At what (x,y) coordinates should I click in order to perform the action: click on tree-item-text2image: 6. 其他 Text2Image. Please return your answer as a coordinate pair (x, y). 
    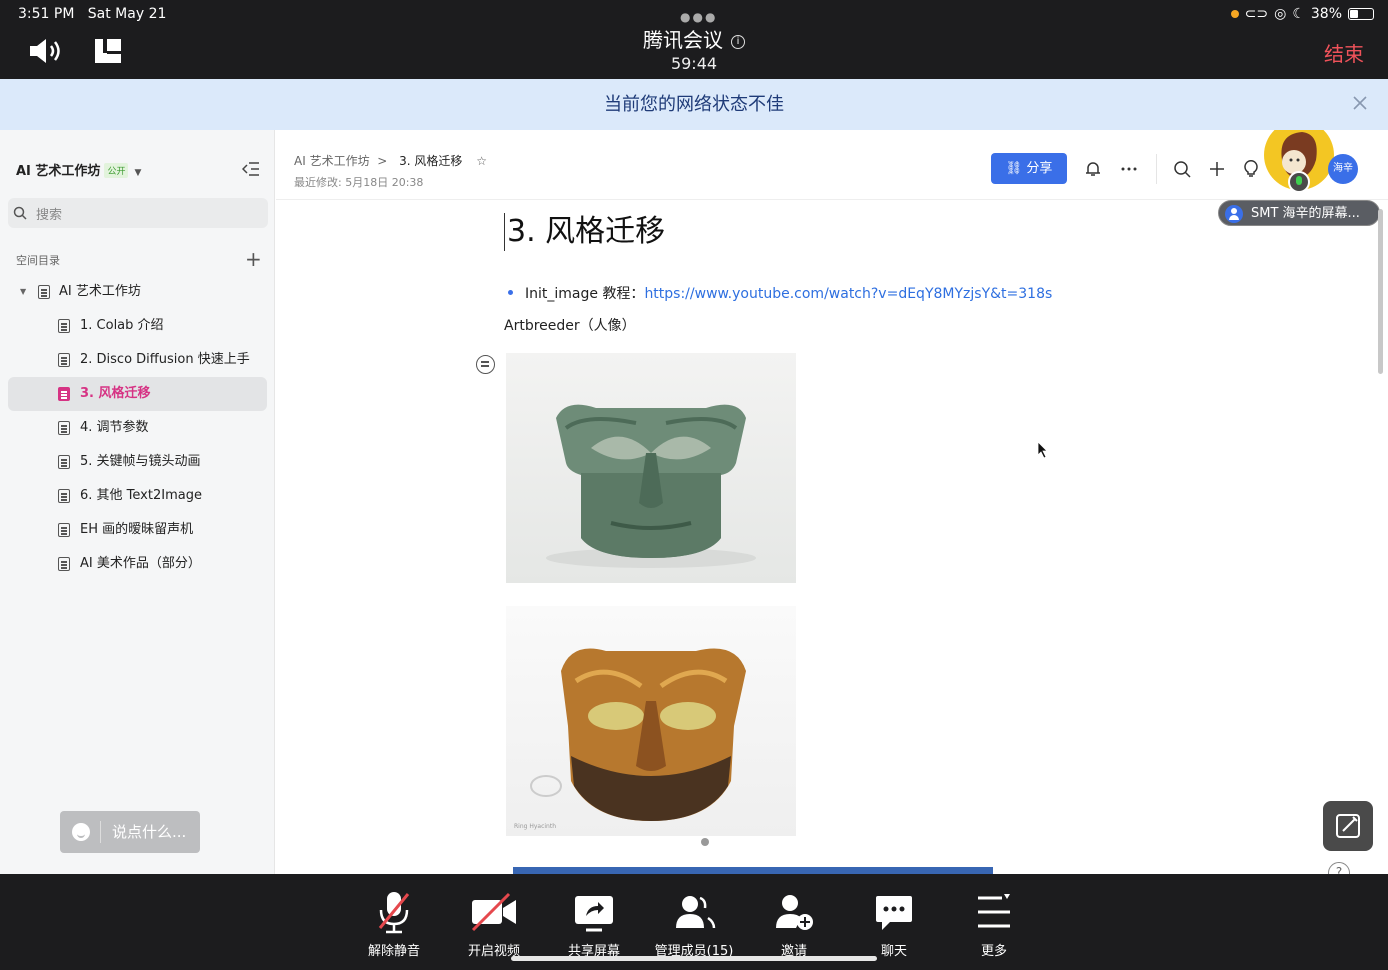
    Looking at the image, I should click on (137, 496).